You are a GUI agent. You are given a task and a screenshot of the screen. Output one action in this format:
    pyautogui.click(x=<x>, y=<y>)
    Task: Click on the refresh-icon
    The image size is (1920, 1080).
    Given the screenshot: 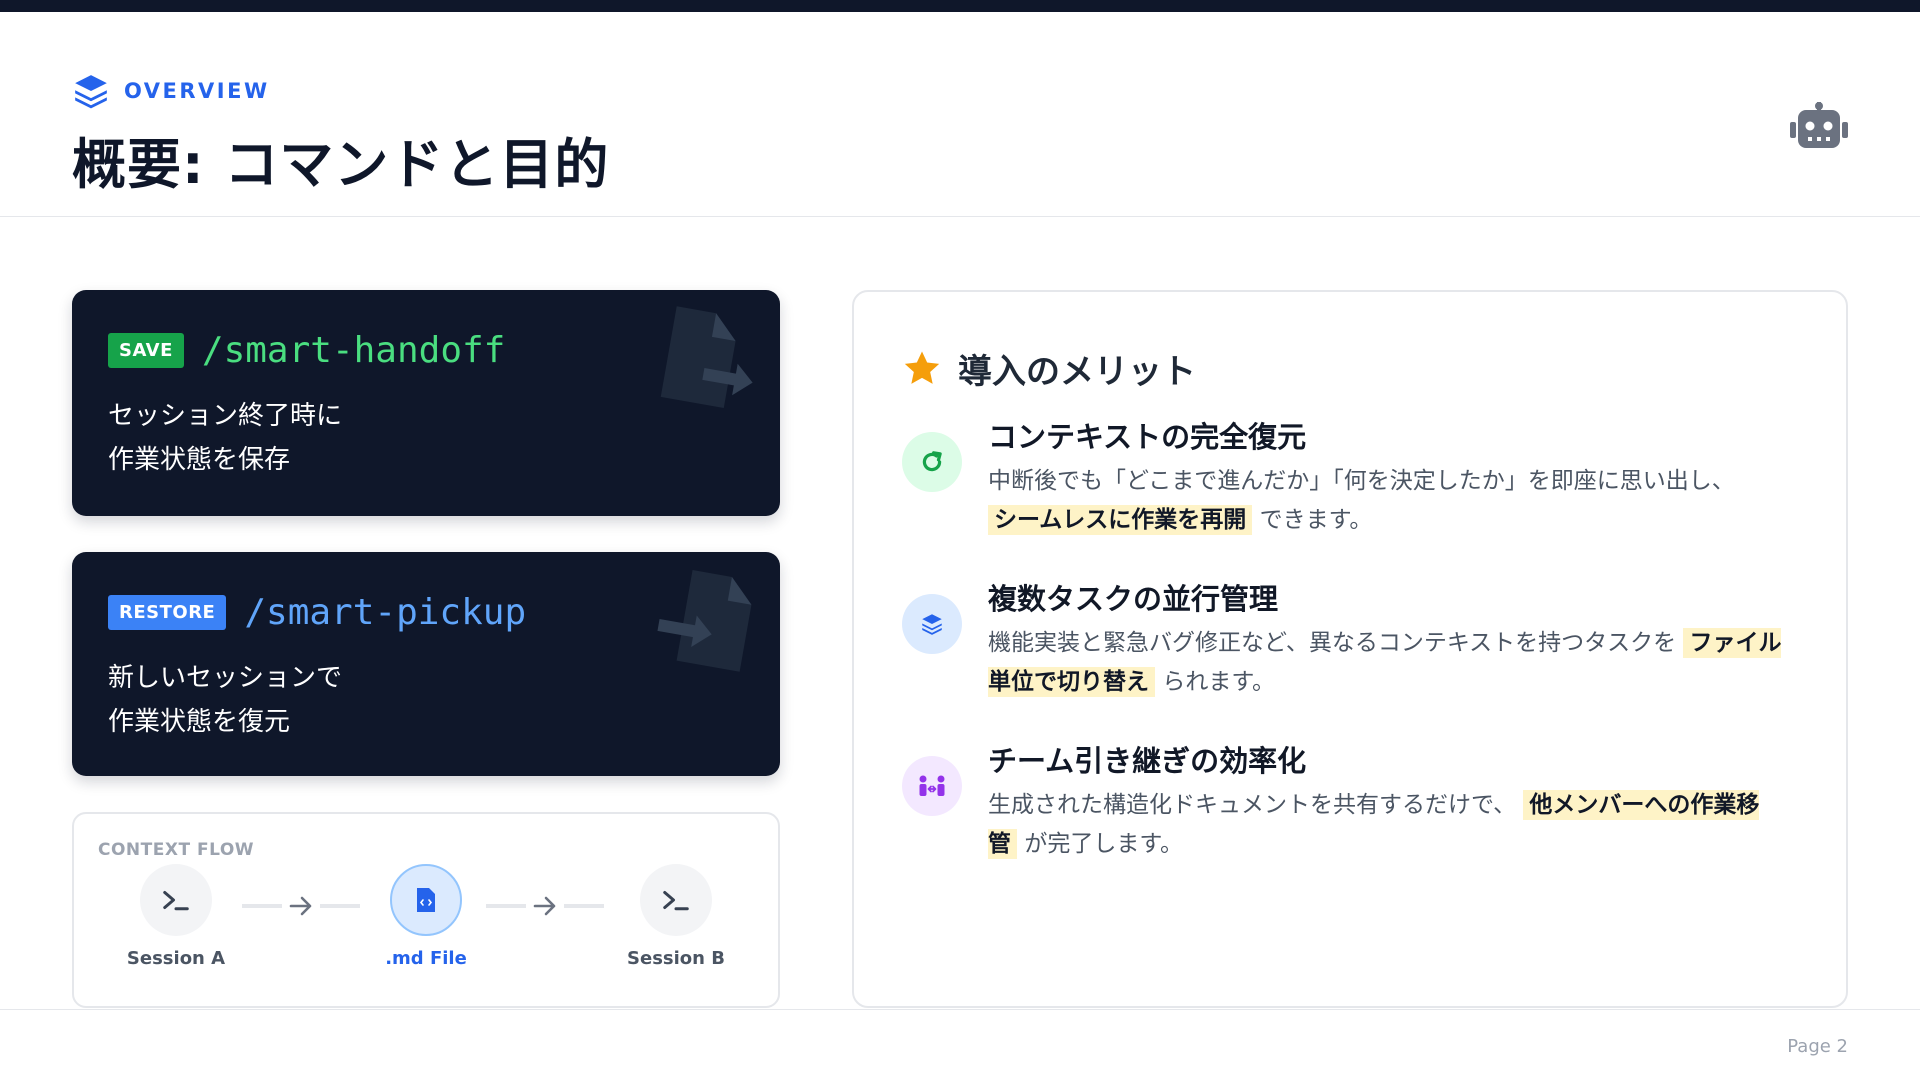 What is the action you would take?
    pyautogui.click(x=932, y=461)
    